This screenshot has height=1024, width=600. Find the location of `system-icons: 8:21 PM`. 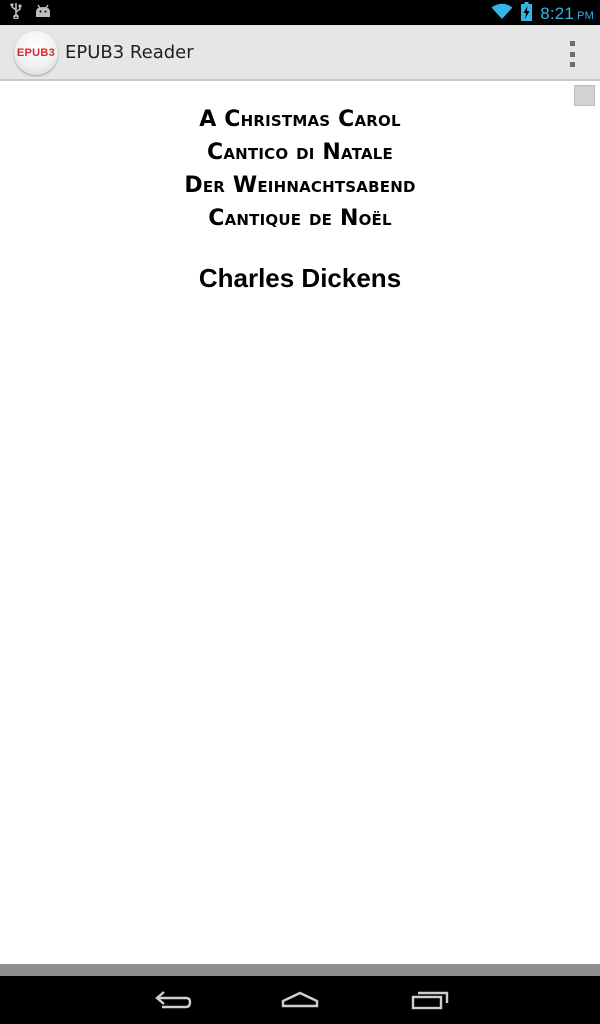

system-icons: 8:21 PM is located at coordinates (542, 14).